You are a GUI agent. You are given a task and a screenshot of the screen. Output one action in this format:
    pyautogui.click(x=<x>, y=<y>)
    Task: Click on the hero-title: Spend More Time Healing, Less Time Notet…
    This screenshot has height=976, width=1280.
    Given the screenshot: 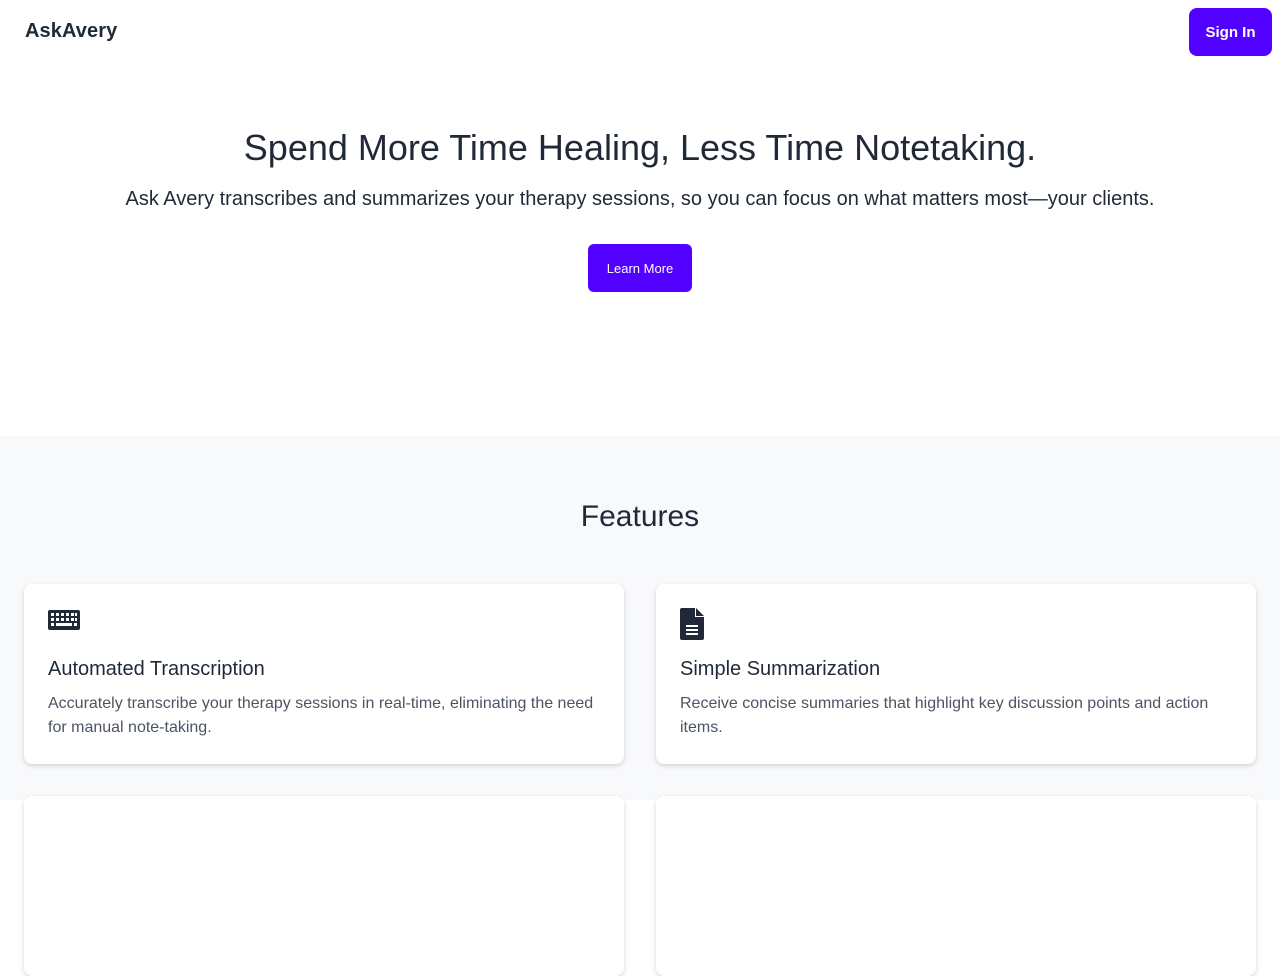 What is the action you would take?
    pyautogui.click(x=640, y=147)
    